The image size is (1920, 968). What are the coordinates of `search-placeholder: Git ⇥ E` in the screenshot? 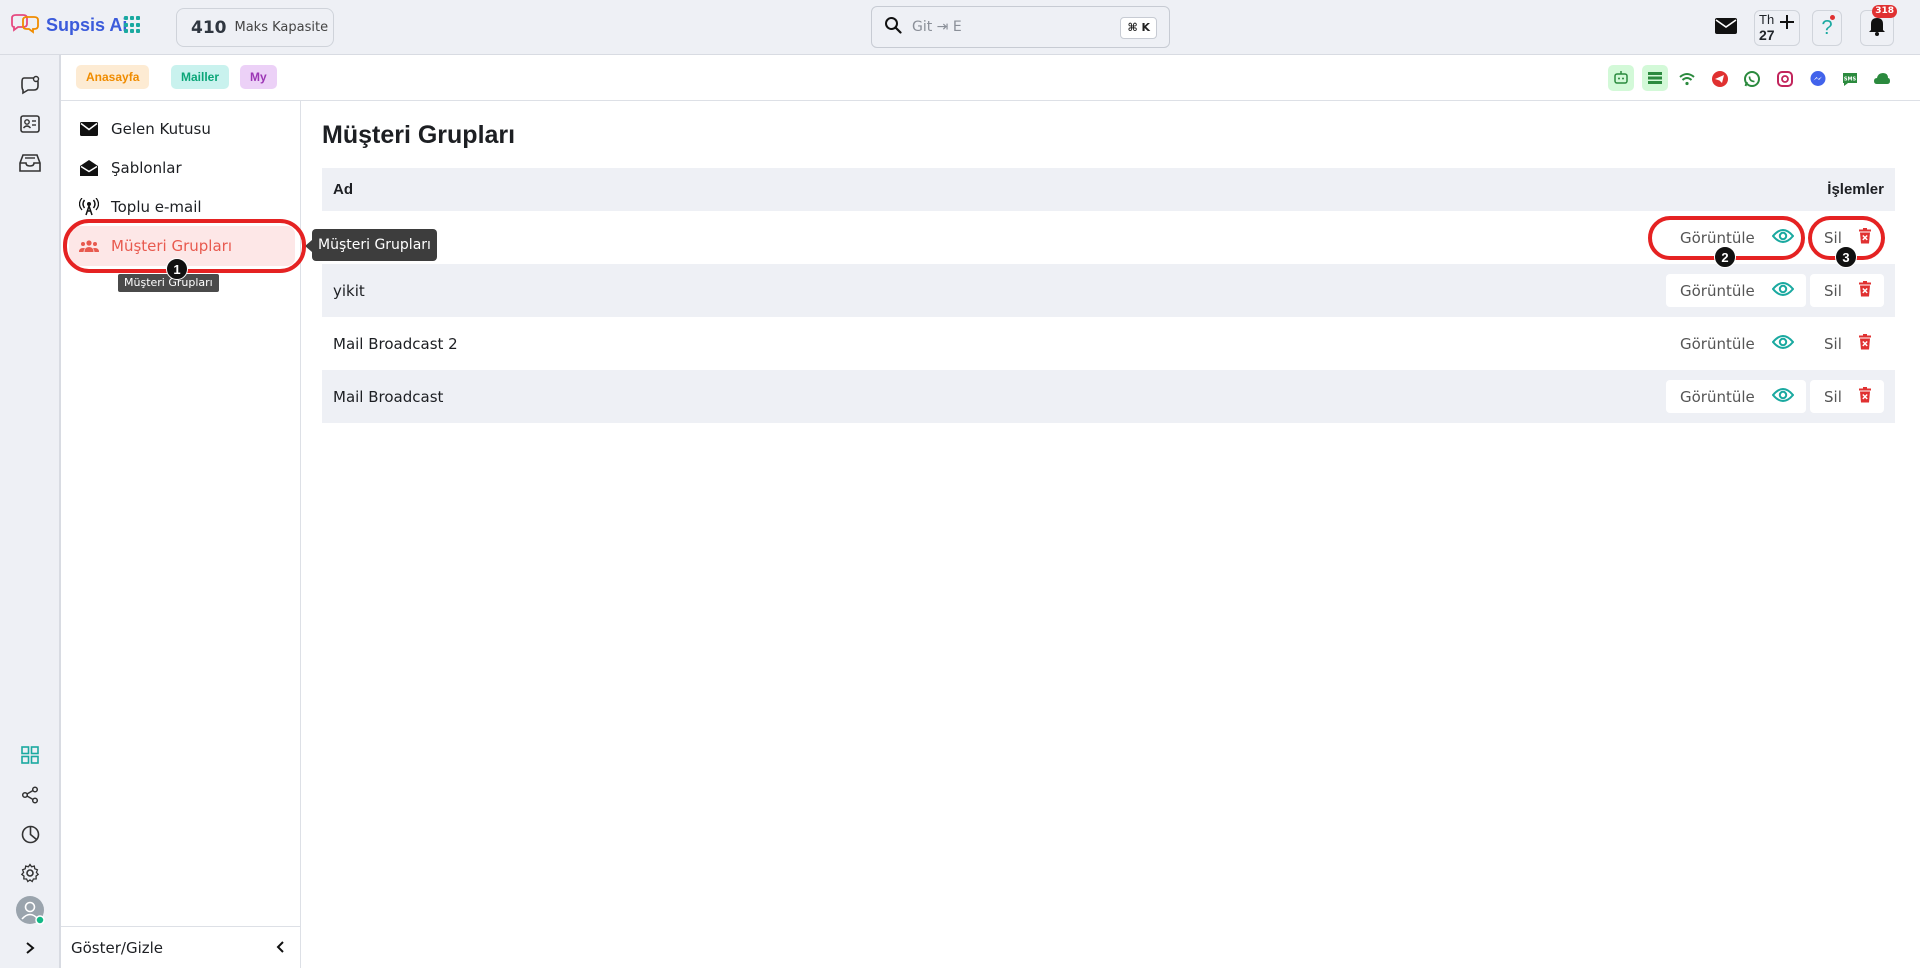 It's located at (937, 27).